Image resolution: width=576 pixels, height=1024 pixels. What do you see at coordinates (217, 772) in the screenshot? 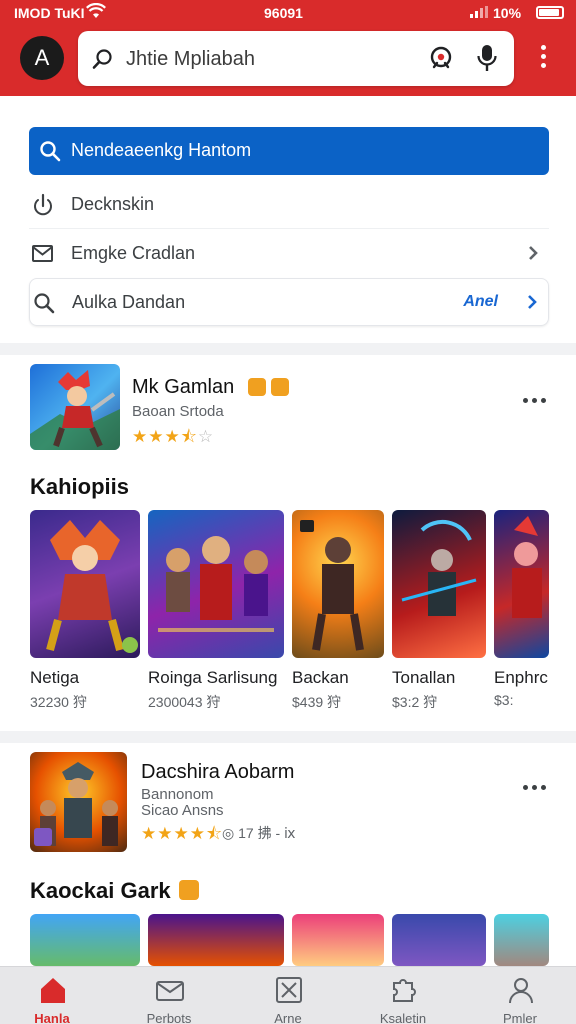
I see `app-title: Dacshira Aobarm` at bounding box center [217, 772].